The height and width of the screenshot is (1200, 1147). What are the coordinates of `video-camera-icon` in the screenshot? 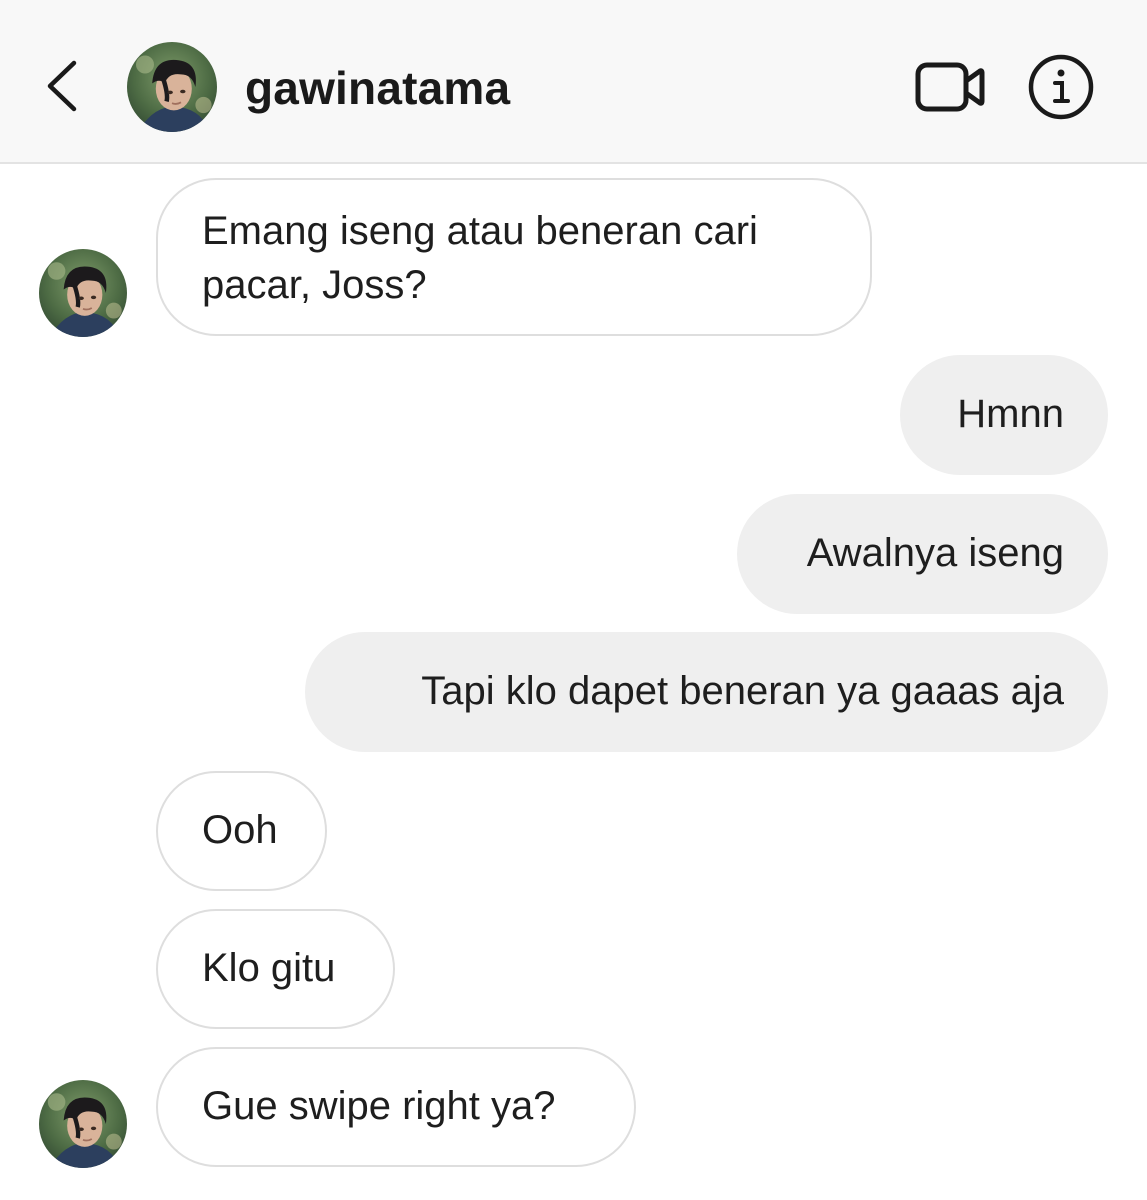 It's located at (950, 87).